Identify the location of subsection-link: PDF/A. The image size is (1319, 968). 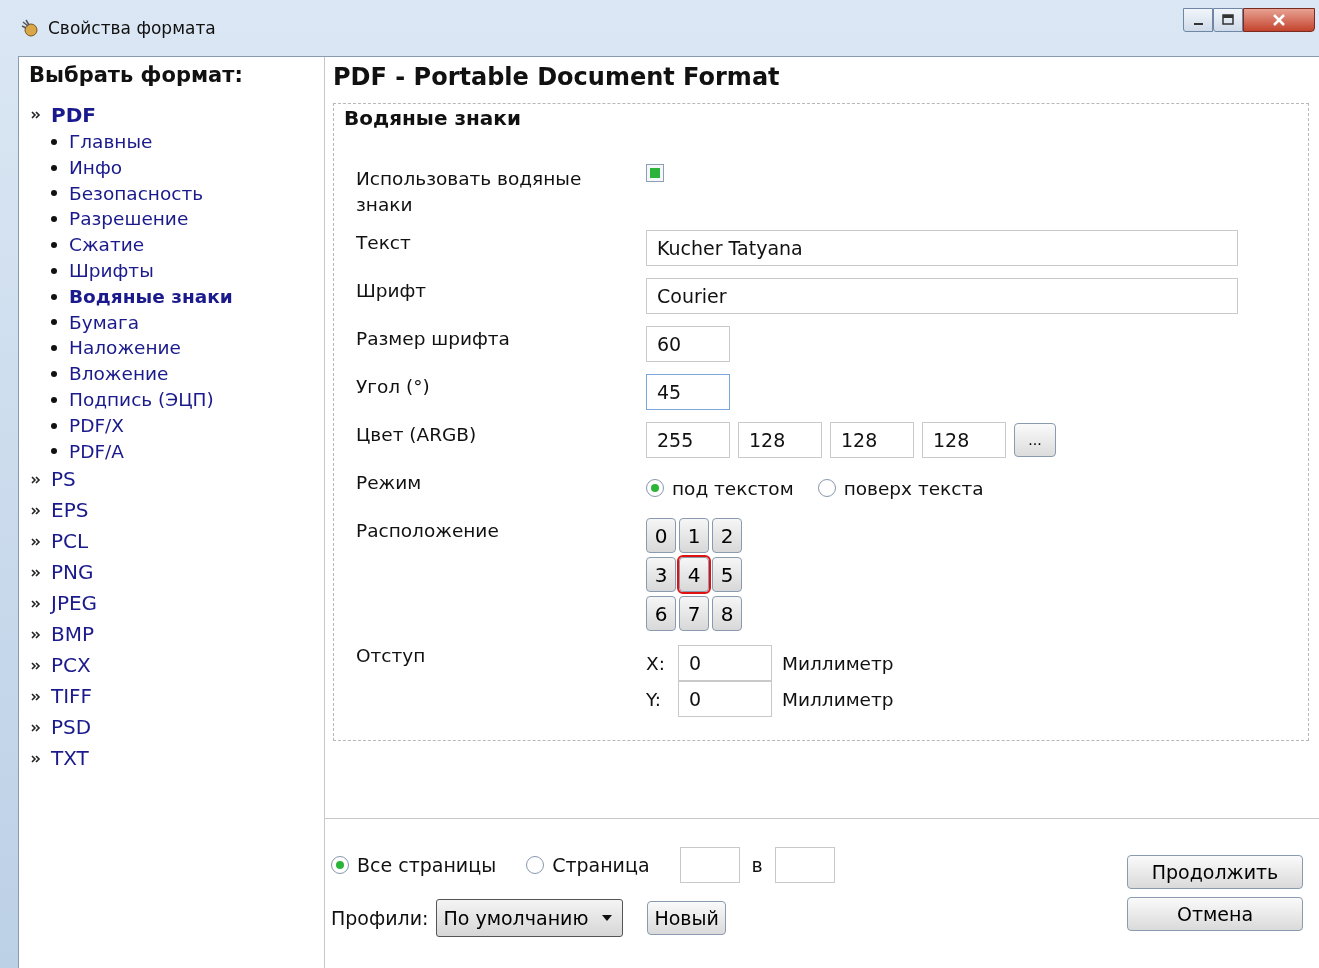
(176, 451).